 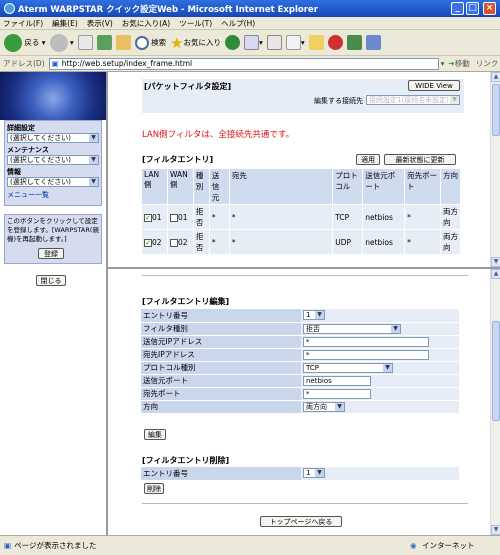 What do you see at coordinates (253, 42) in the screenshot?
I see `mail-button: ▾` at bounding box center [253, 42].